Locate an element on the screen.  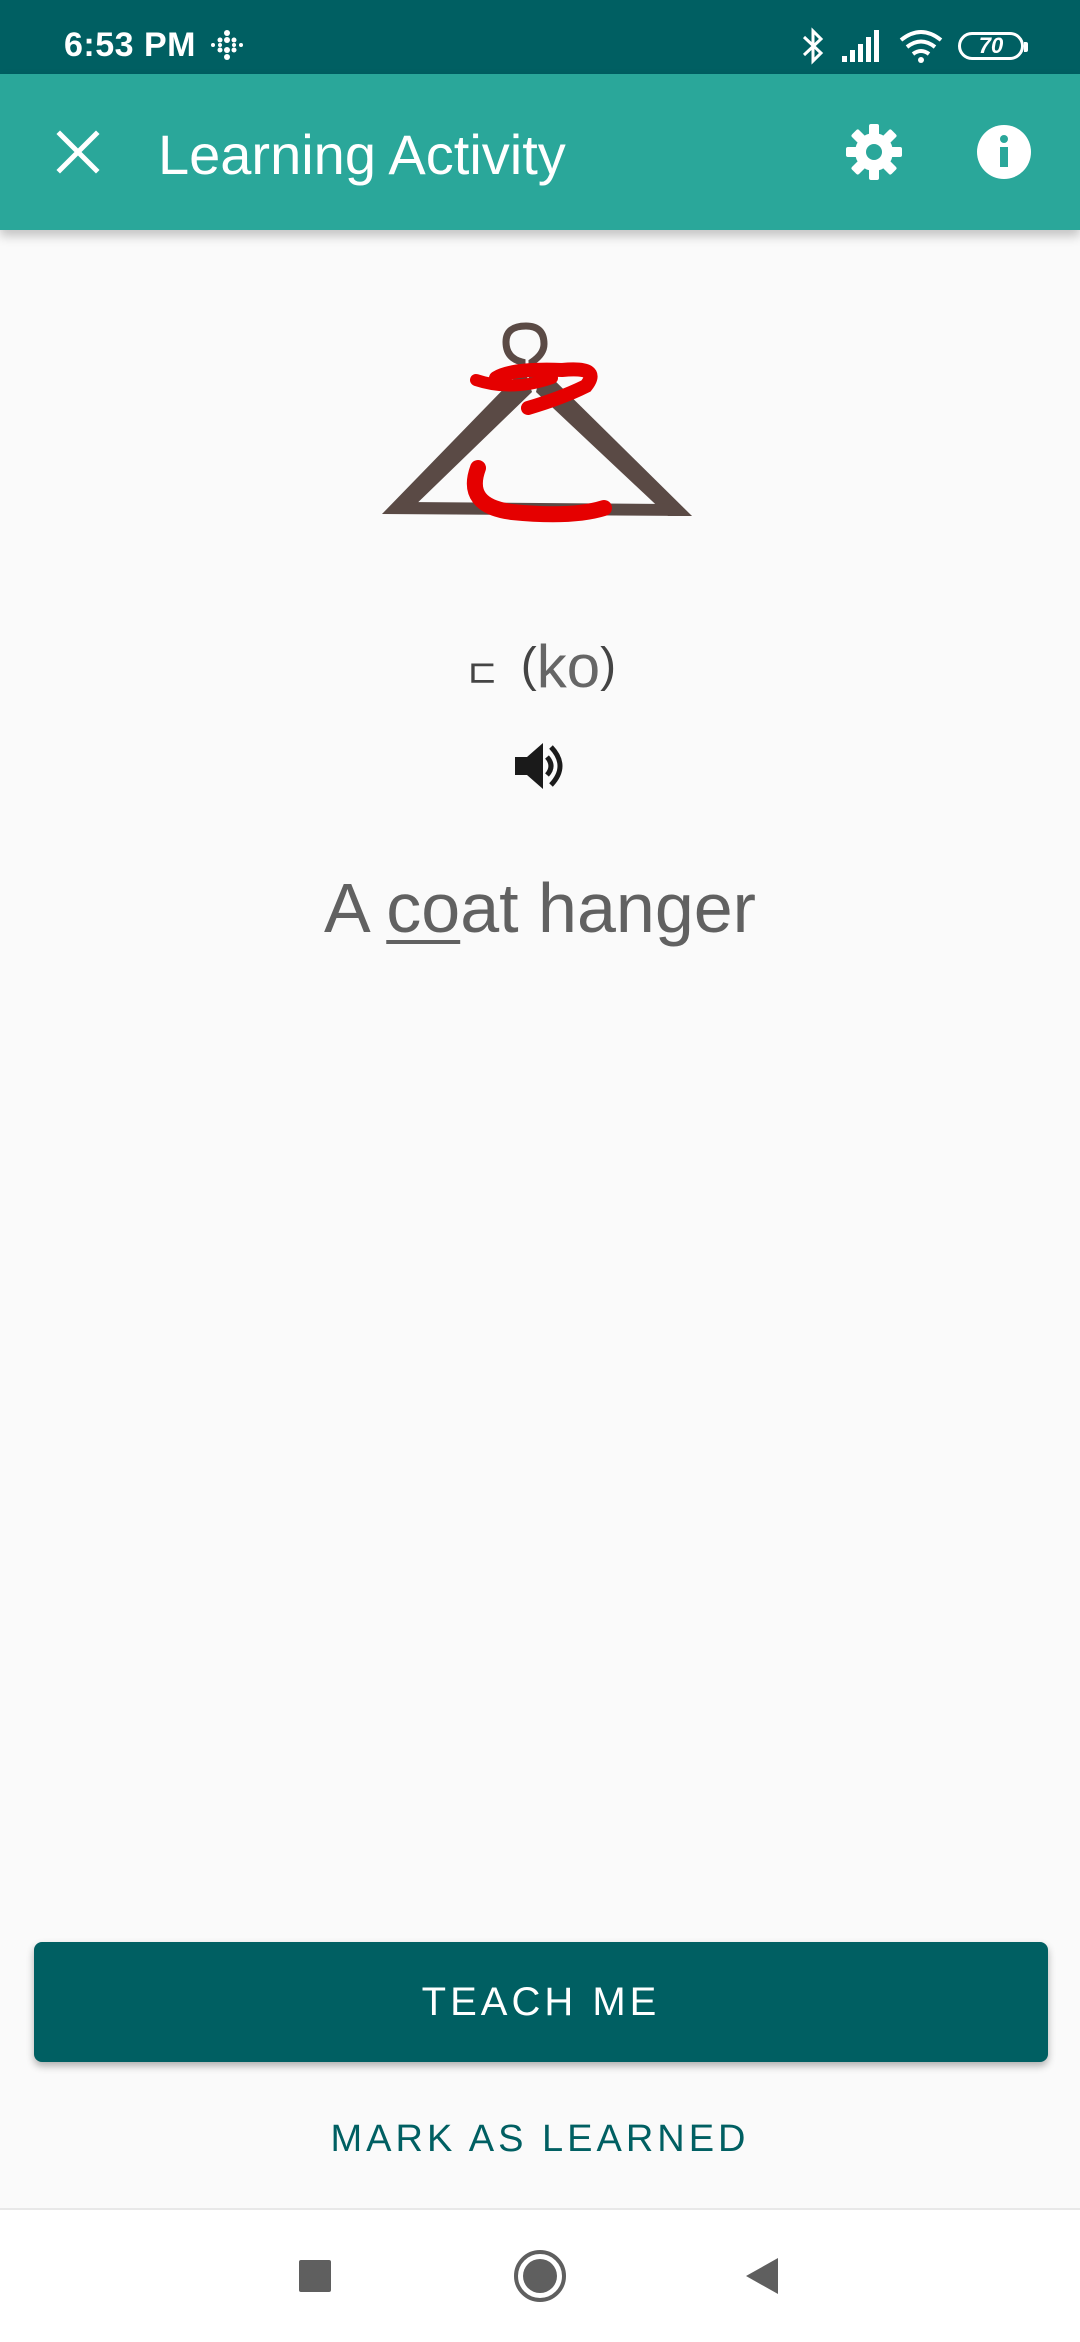
back-triangle-icon is located at coordinates (762, 2276).